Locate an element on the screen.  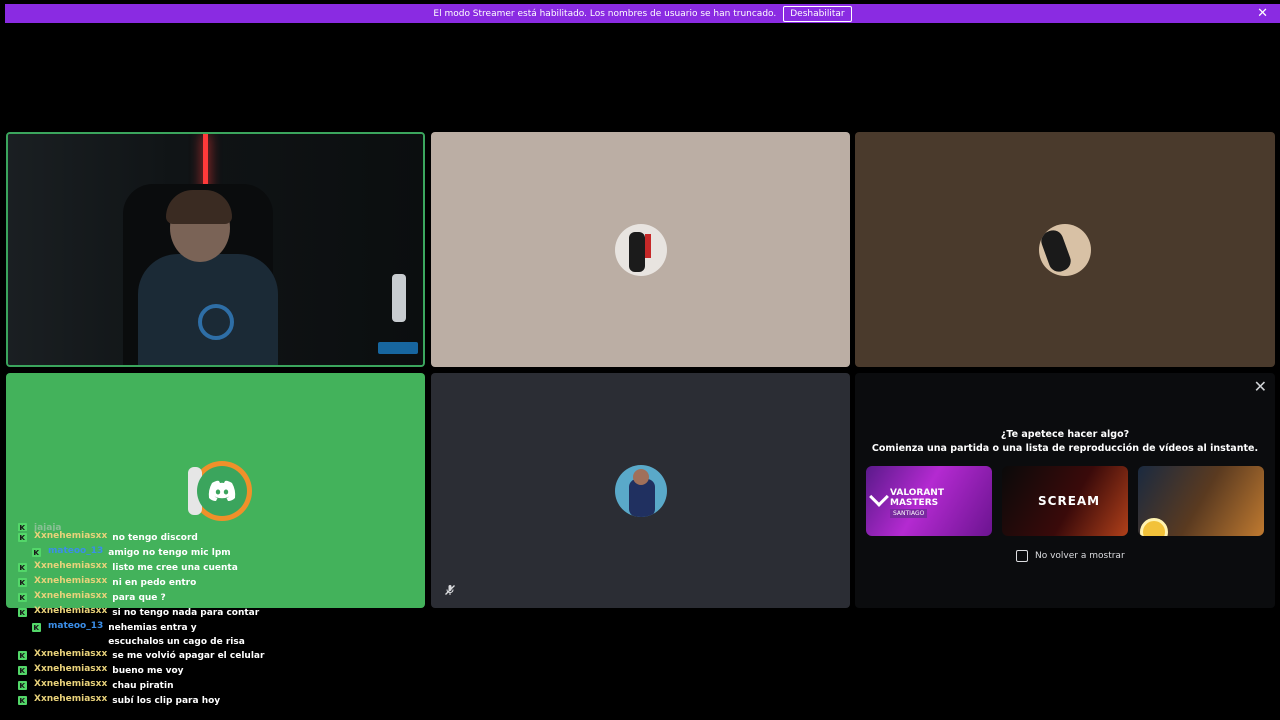
chat-message: Xxnehemiasxx subí los clip para hoy is located at coordinates (148, 701).